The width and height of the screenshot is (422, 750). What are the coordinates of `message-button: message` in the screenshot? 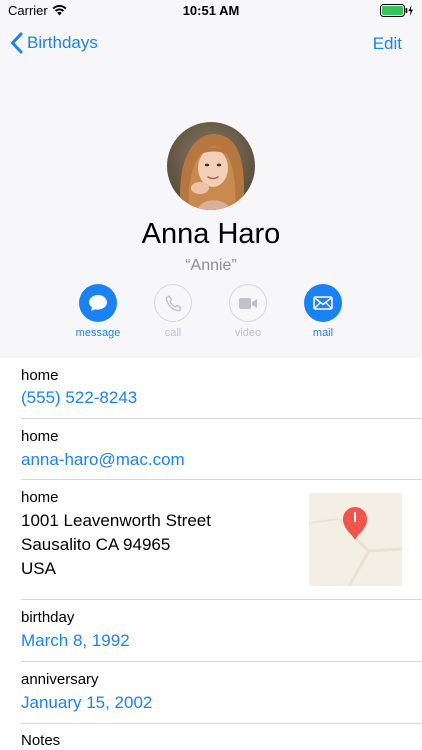 It's located at (98, 311).